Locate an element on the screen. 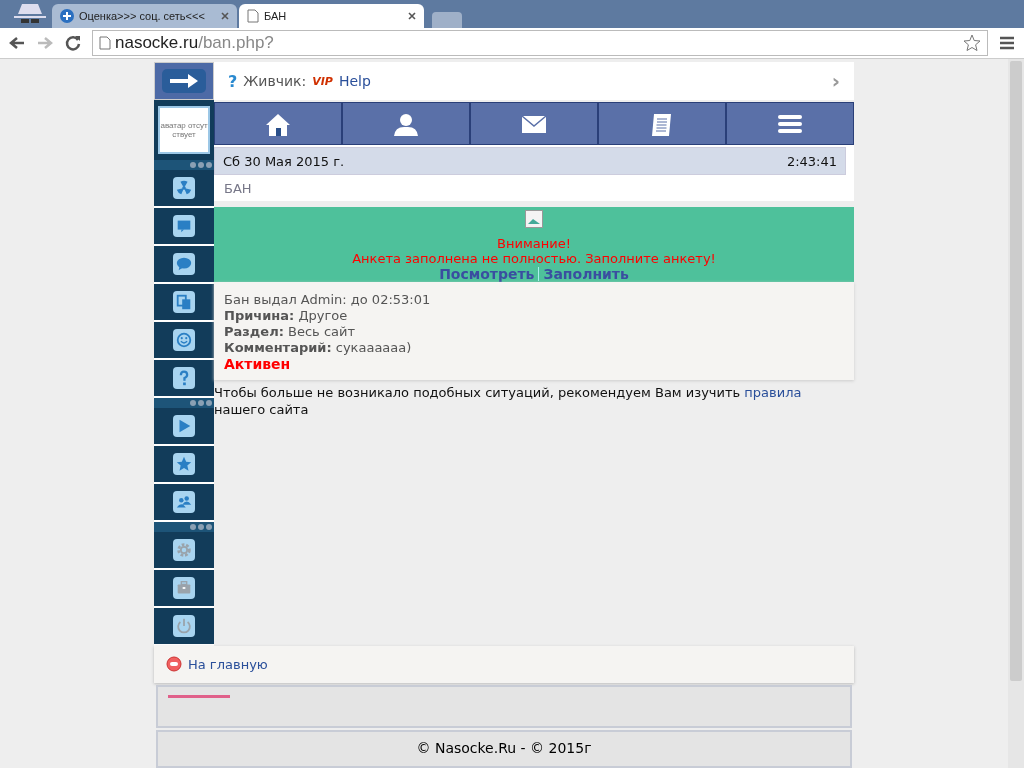 The width and height of the screenshot is (1024, 768). home-link: На главную is located at coordinates (228, 664).